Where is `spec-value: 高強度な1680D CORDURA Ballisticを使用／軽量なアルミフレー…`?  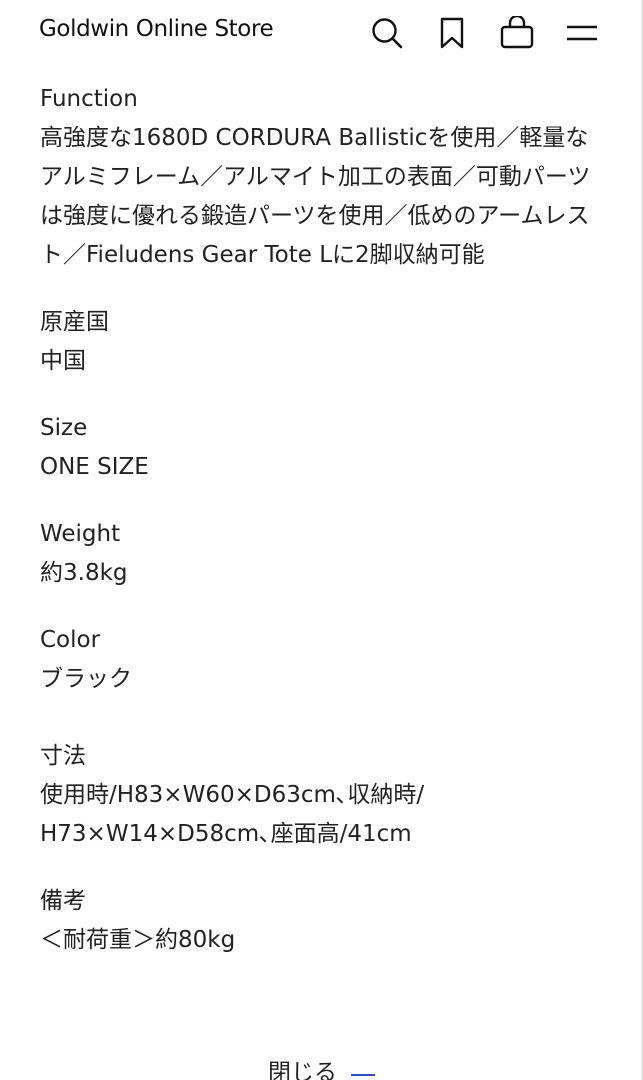
spec-value: 高強度な1680D CORDURA Ballisticを使用／軽量なアルミフレー… is located at coordinates (315, 196).